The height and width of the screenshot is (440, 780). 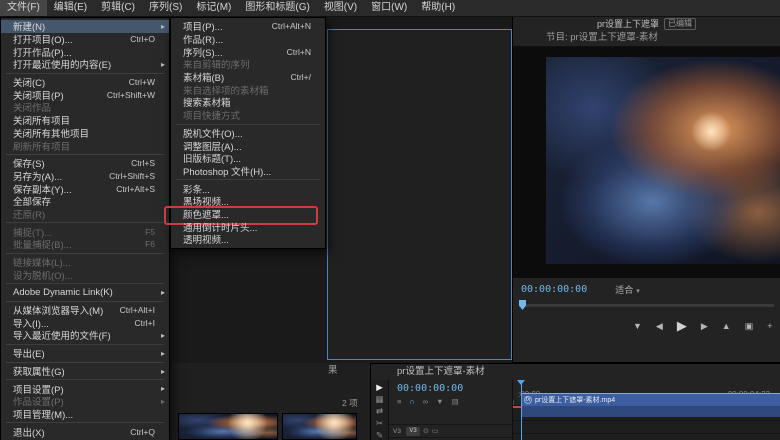 What do you see at coordinates (646, 38) in the screenshot?
I see `program-monitor-tab: 节目: pr设置上下遮罩-素材` at bounding box center [646, 38].